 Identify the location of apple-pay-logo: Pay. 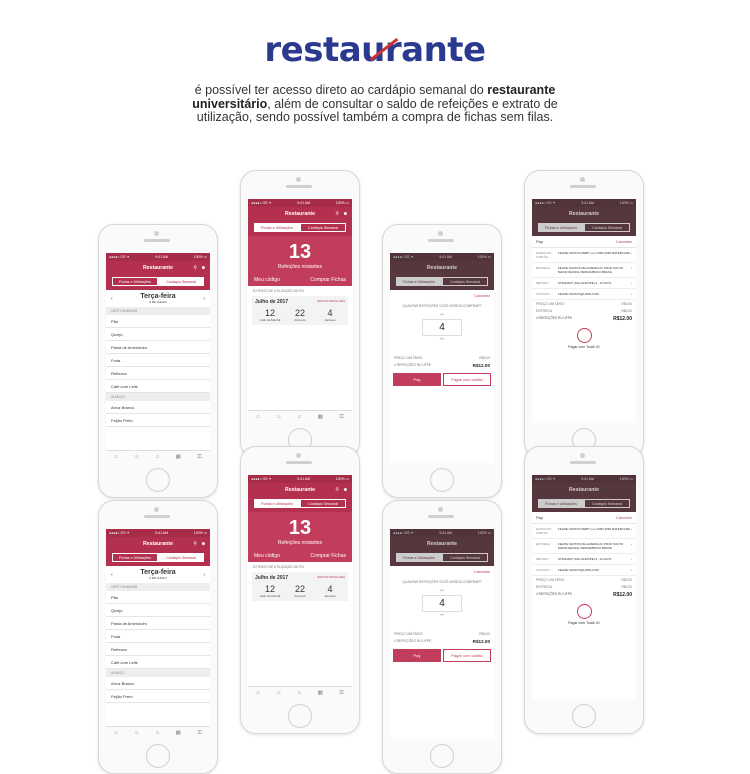
(539, 517).